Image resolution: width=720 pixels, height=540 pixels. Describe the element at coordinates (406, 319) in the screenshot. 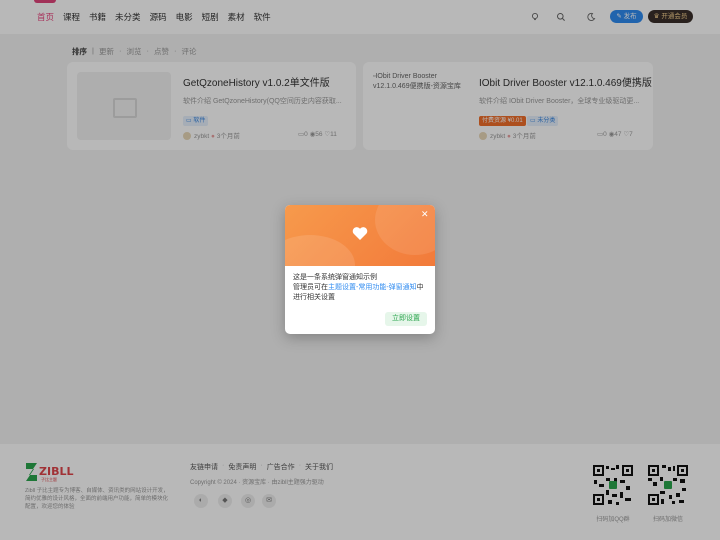

I see `set-now-button: 立即设置` at that location.